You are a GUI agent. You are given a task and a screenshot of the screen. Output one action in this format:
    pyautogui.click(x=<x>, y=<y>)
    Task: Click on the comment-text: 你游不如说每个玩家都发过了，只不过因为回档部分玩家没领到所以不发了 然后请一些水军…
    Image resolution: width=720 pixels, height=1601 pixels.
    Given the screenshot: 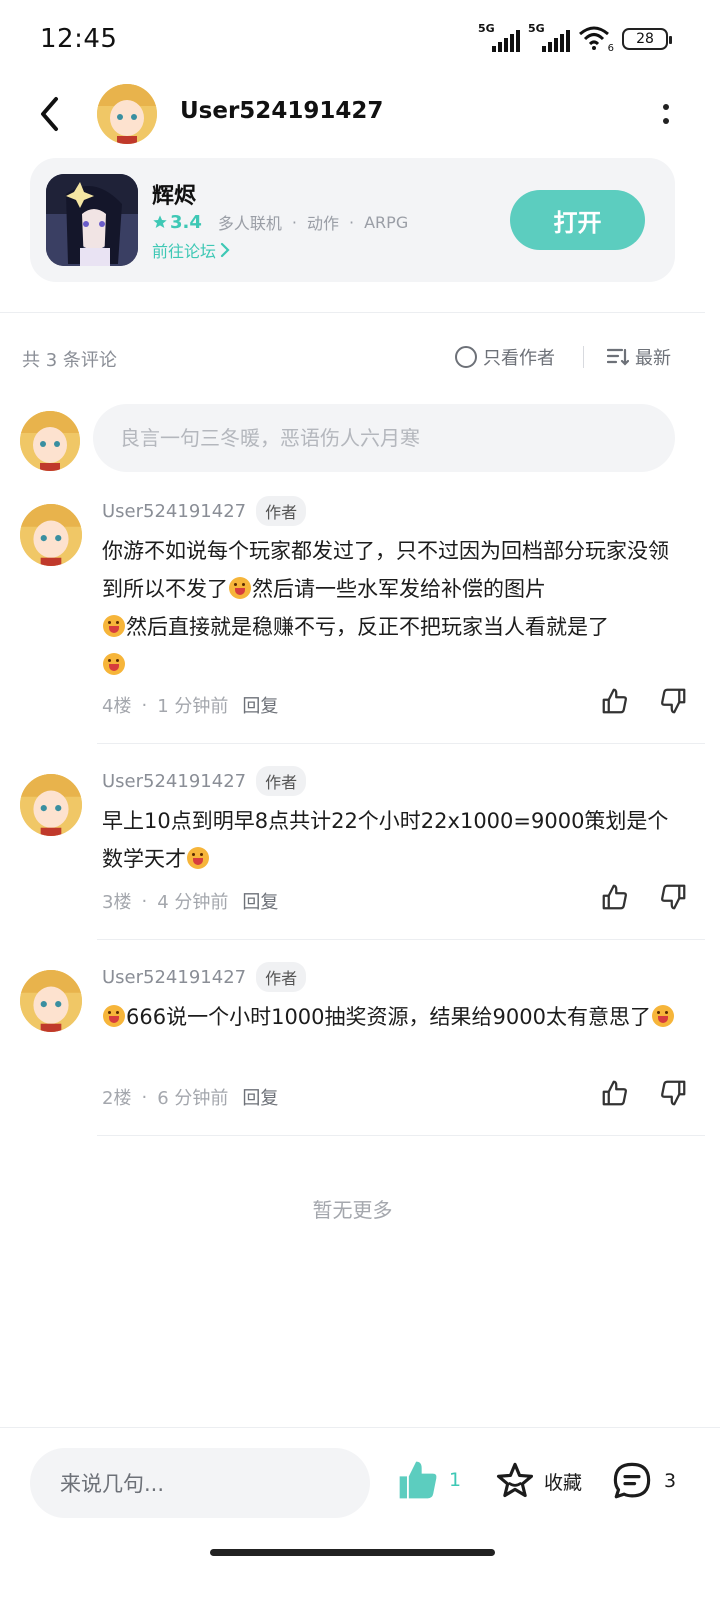 What is the action you would take?
    pyautogui.click(x=392, y=608)
    